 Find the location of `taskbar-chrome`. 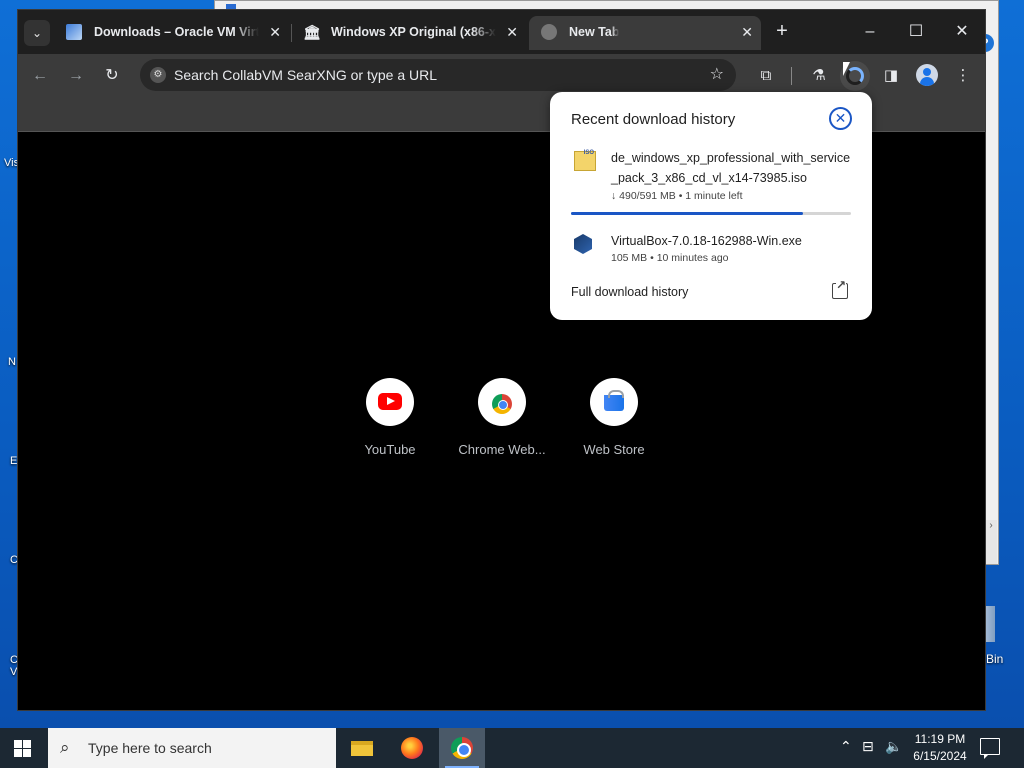

taskbar-chrome is located at coordinates (462, 748).